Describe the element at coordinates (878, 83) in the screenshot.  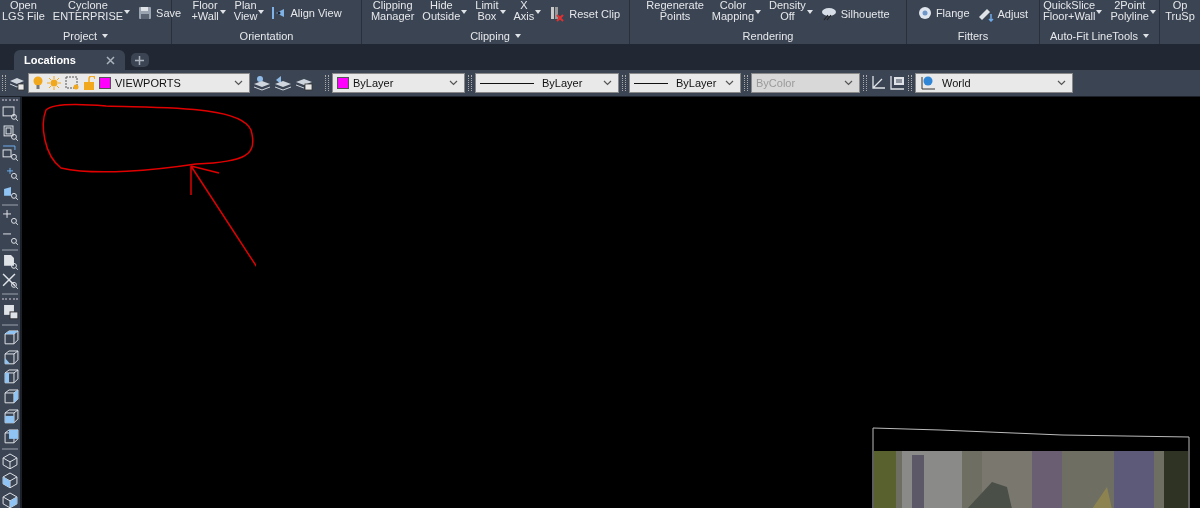
I see `ucs-axes-icon` at that location.